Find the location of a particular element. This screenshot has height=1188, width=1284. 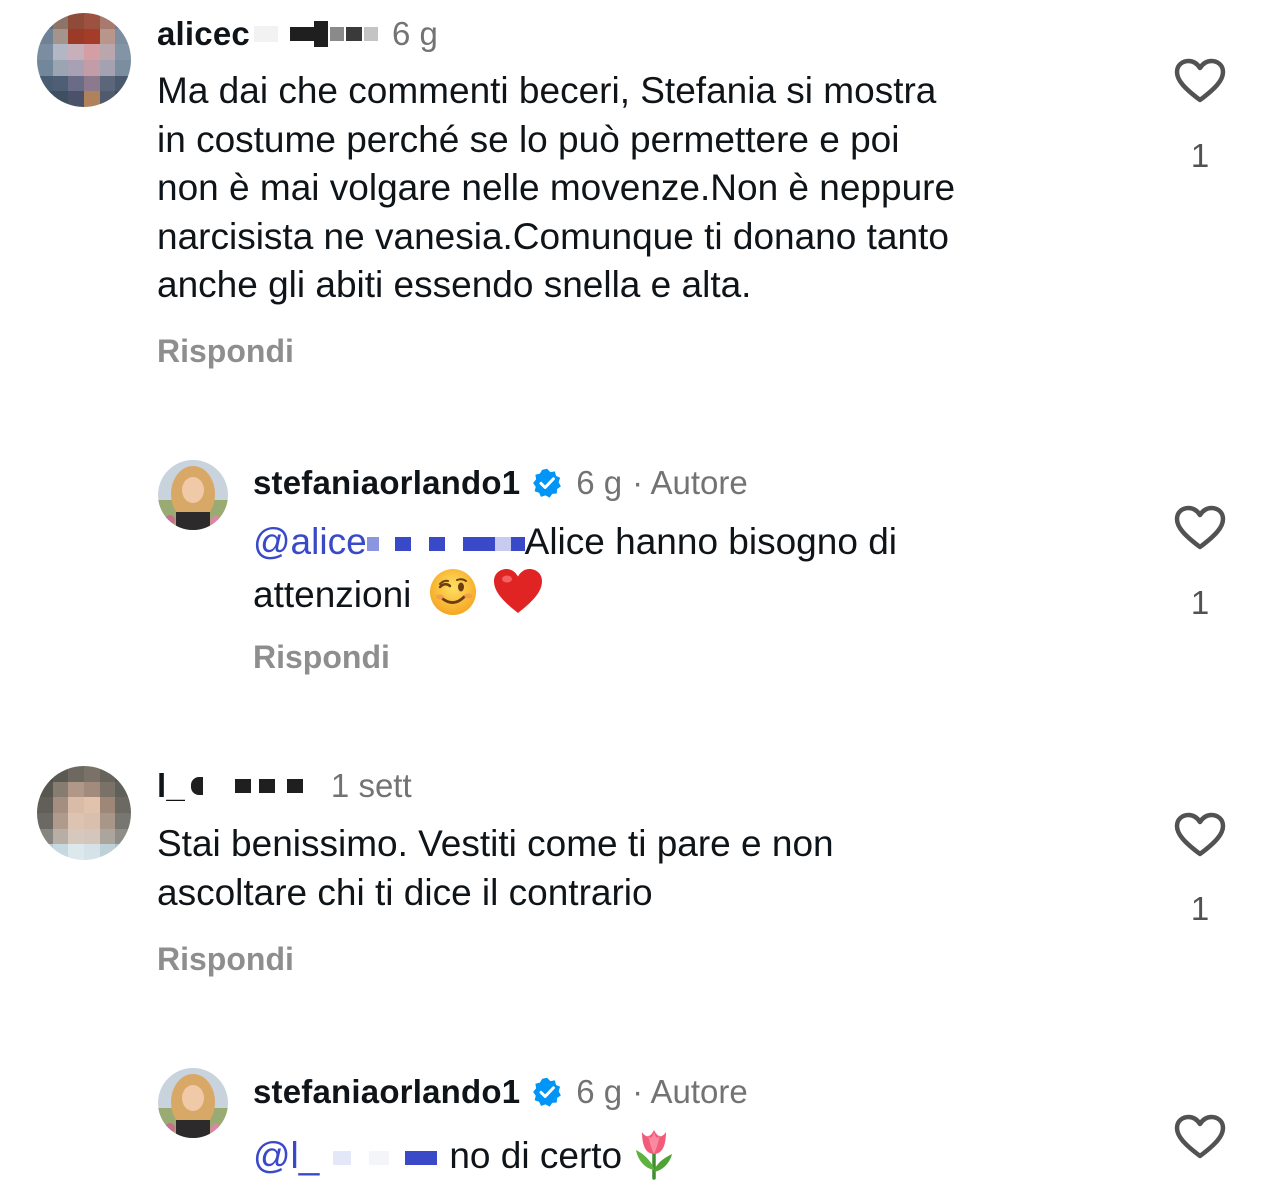

timestamp: 1 sett is located at coordinates (371, 785).